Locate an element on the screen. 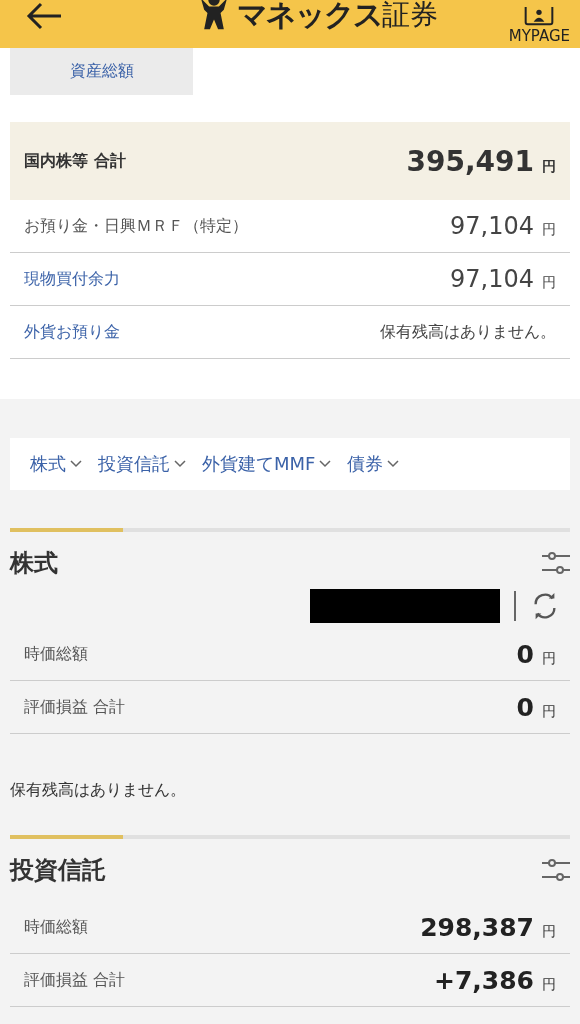 This screenshot has height=1024, width=580. category-dropdown: 投資信託 is located at coordinates (142, 464).